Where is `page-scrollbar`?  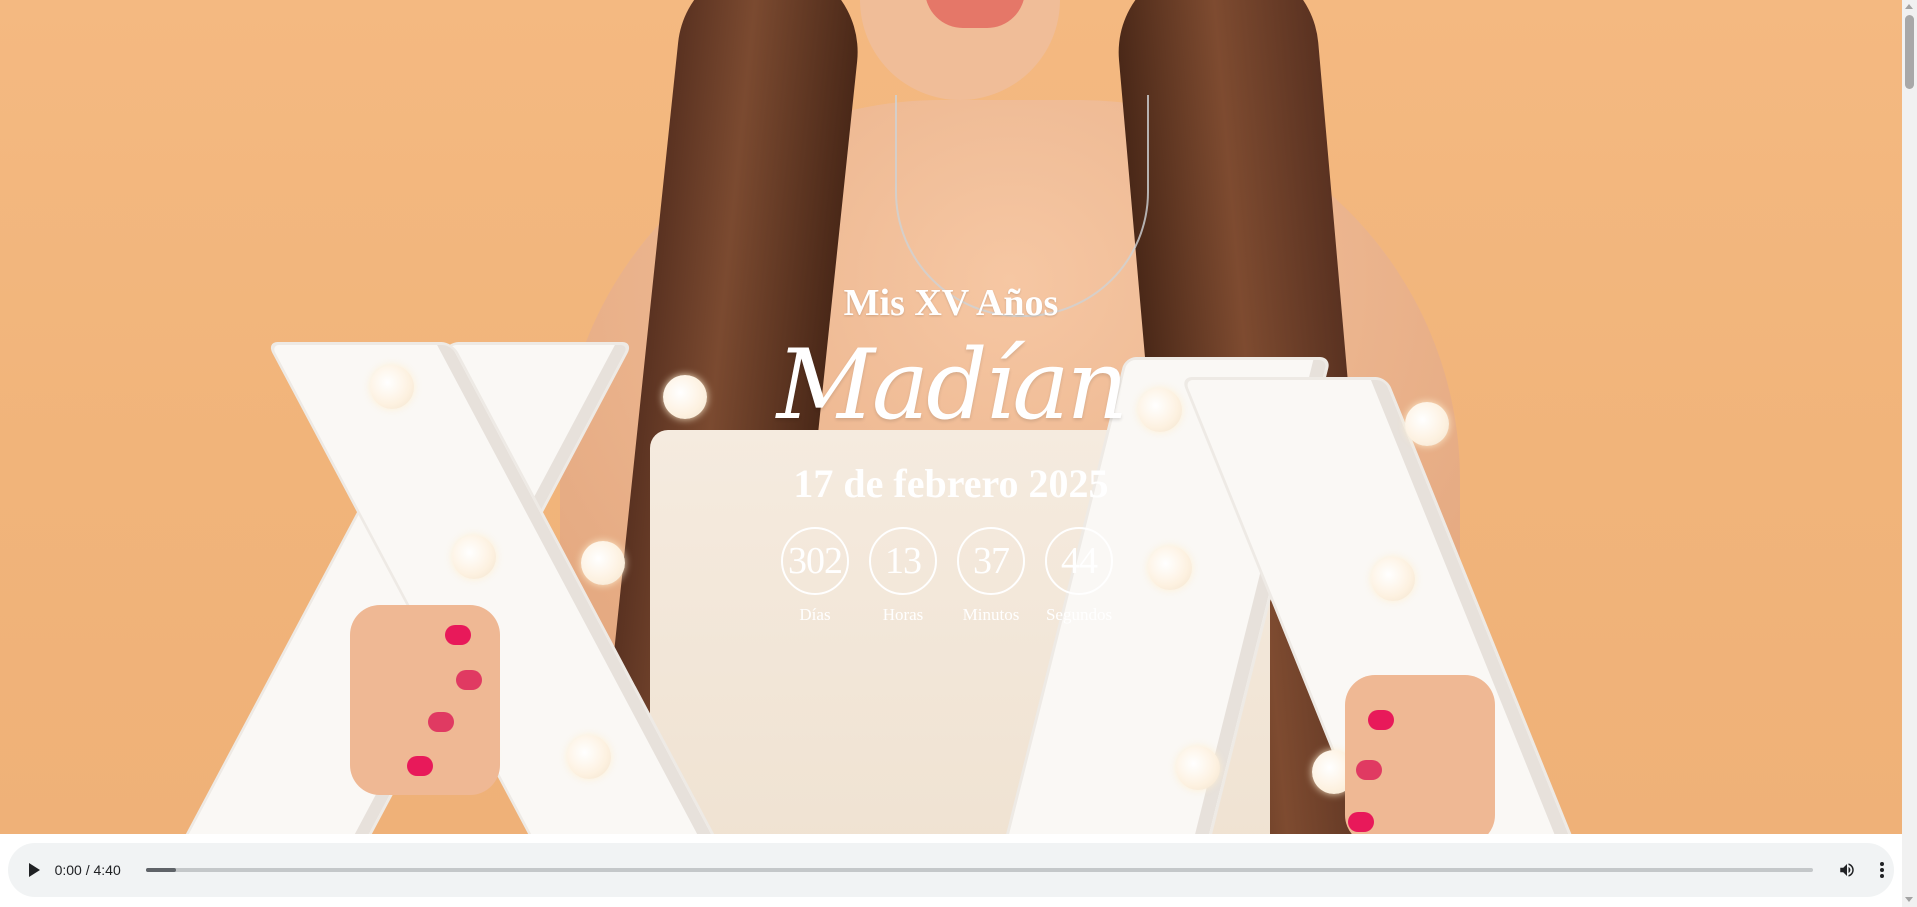
page-scrollbar is located at coordinates (1909, 453).